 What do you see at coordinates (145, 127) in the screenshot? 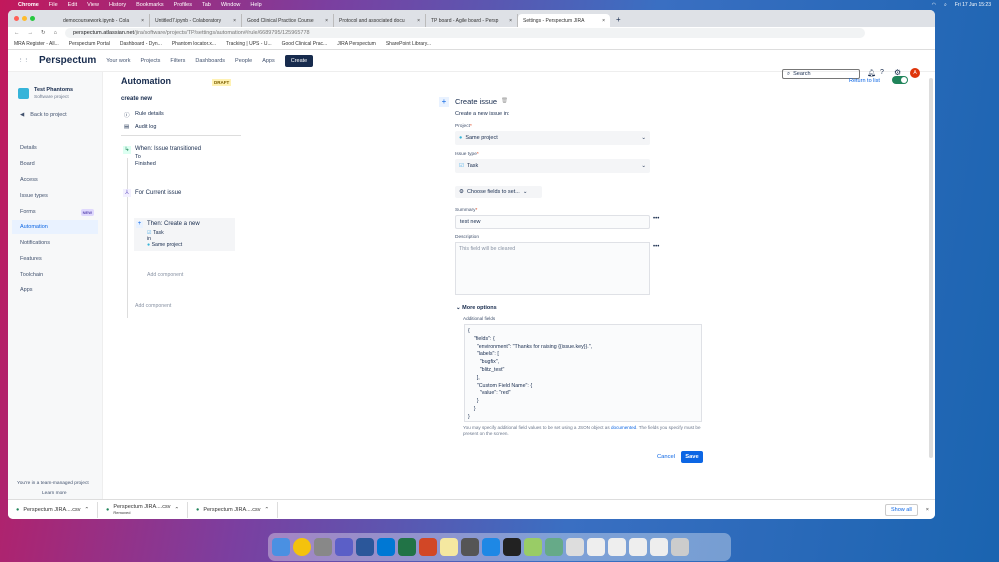
I see `audit-log-link: Audit log` at bounding box center [145, 127].